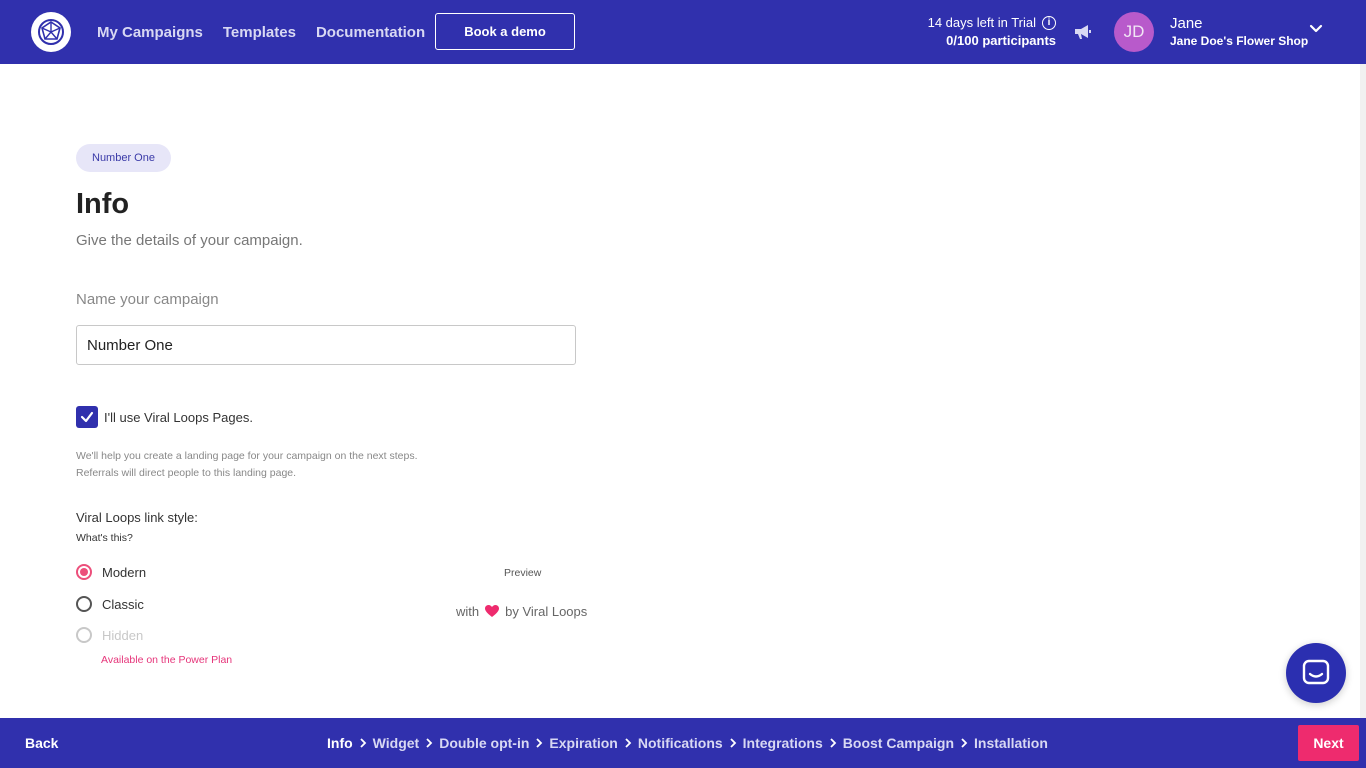 Image resolution: width=1366 pixels, height=768 pixels. Describe the element at coordinates (783, 743) in the screenshot. I see `step-integrations: Integrations` at that location.